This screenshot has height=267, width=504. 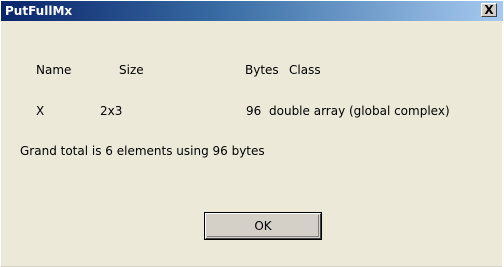 I want to click on row-bytes-value: 96, so click(x=254, y=111).